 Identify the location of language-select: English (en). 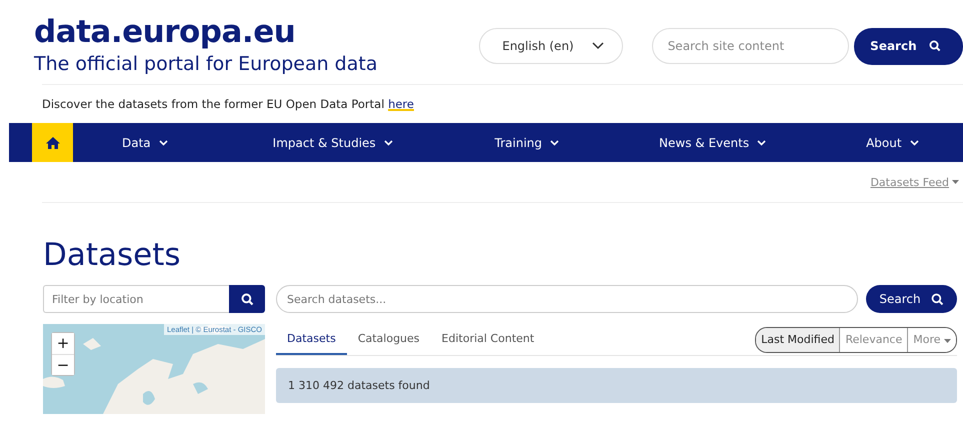
(551, 46).